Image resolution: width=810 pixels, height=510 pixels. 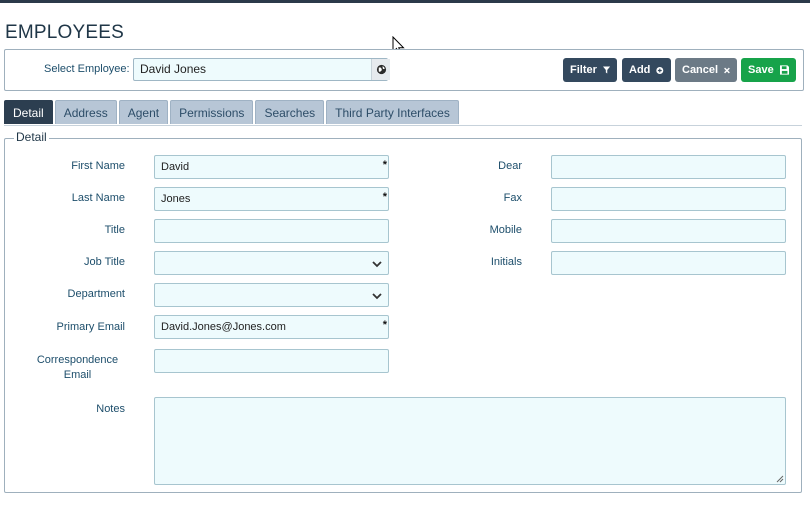 I want to click on filter-icon, so click(x=606, y=70).